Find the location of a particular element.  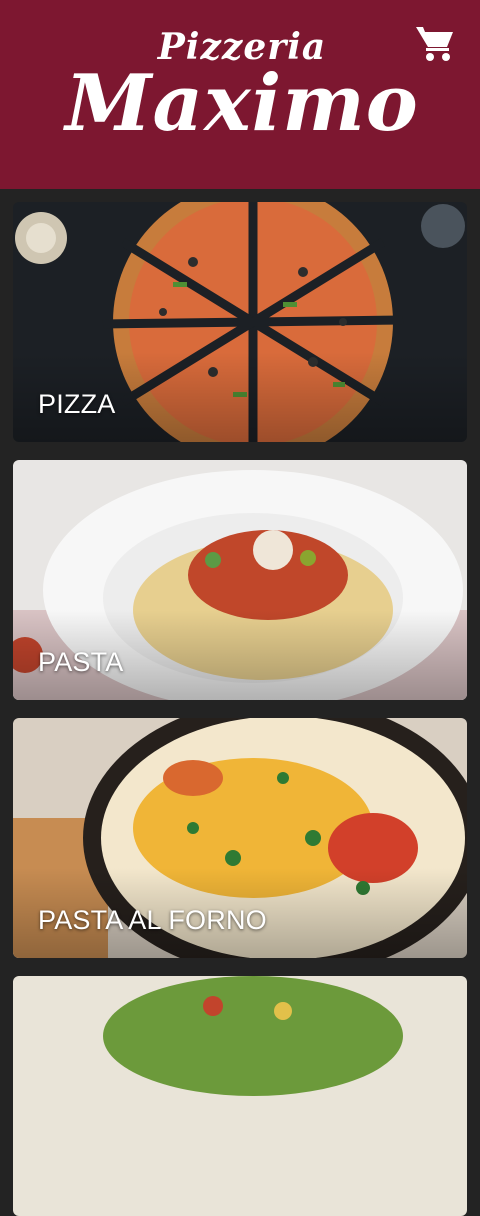

logo: Pizzeria Maximo is located at coordinates (240, 87).